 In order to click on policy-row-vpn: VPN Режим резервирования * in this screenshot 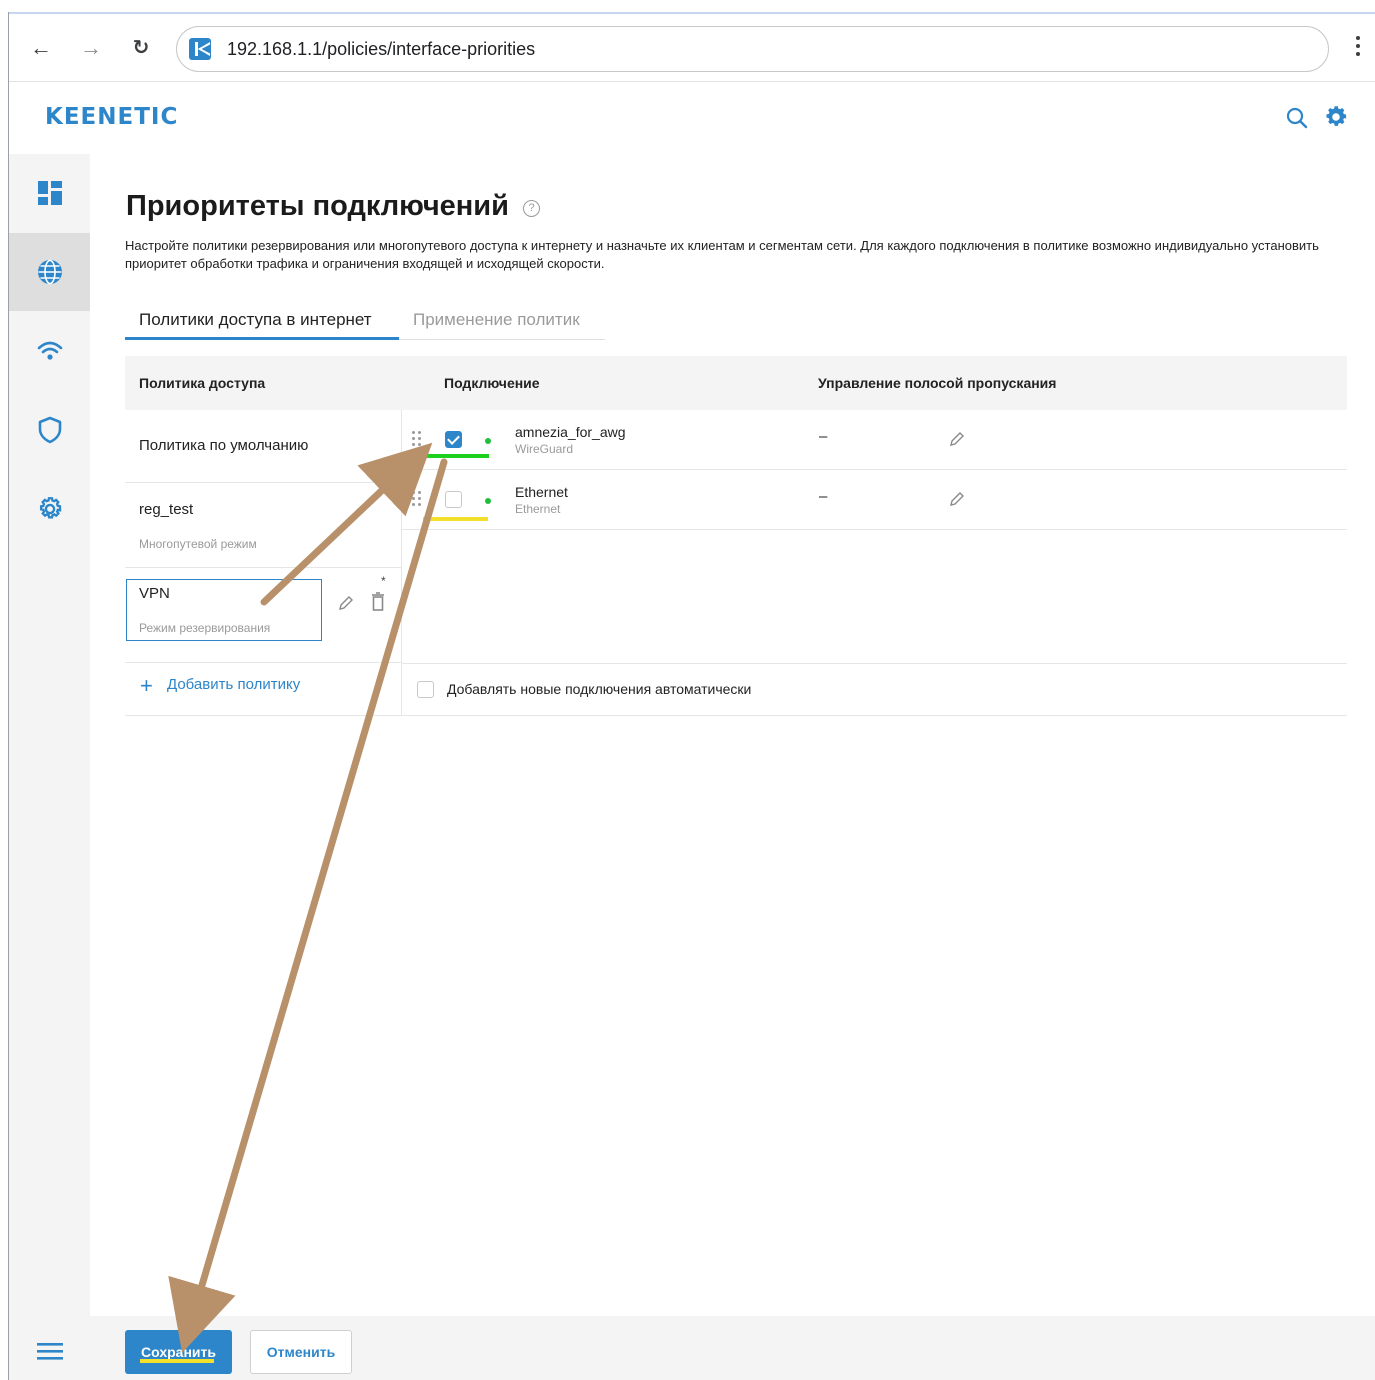, I will do `click(263, 615)`.